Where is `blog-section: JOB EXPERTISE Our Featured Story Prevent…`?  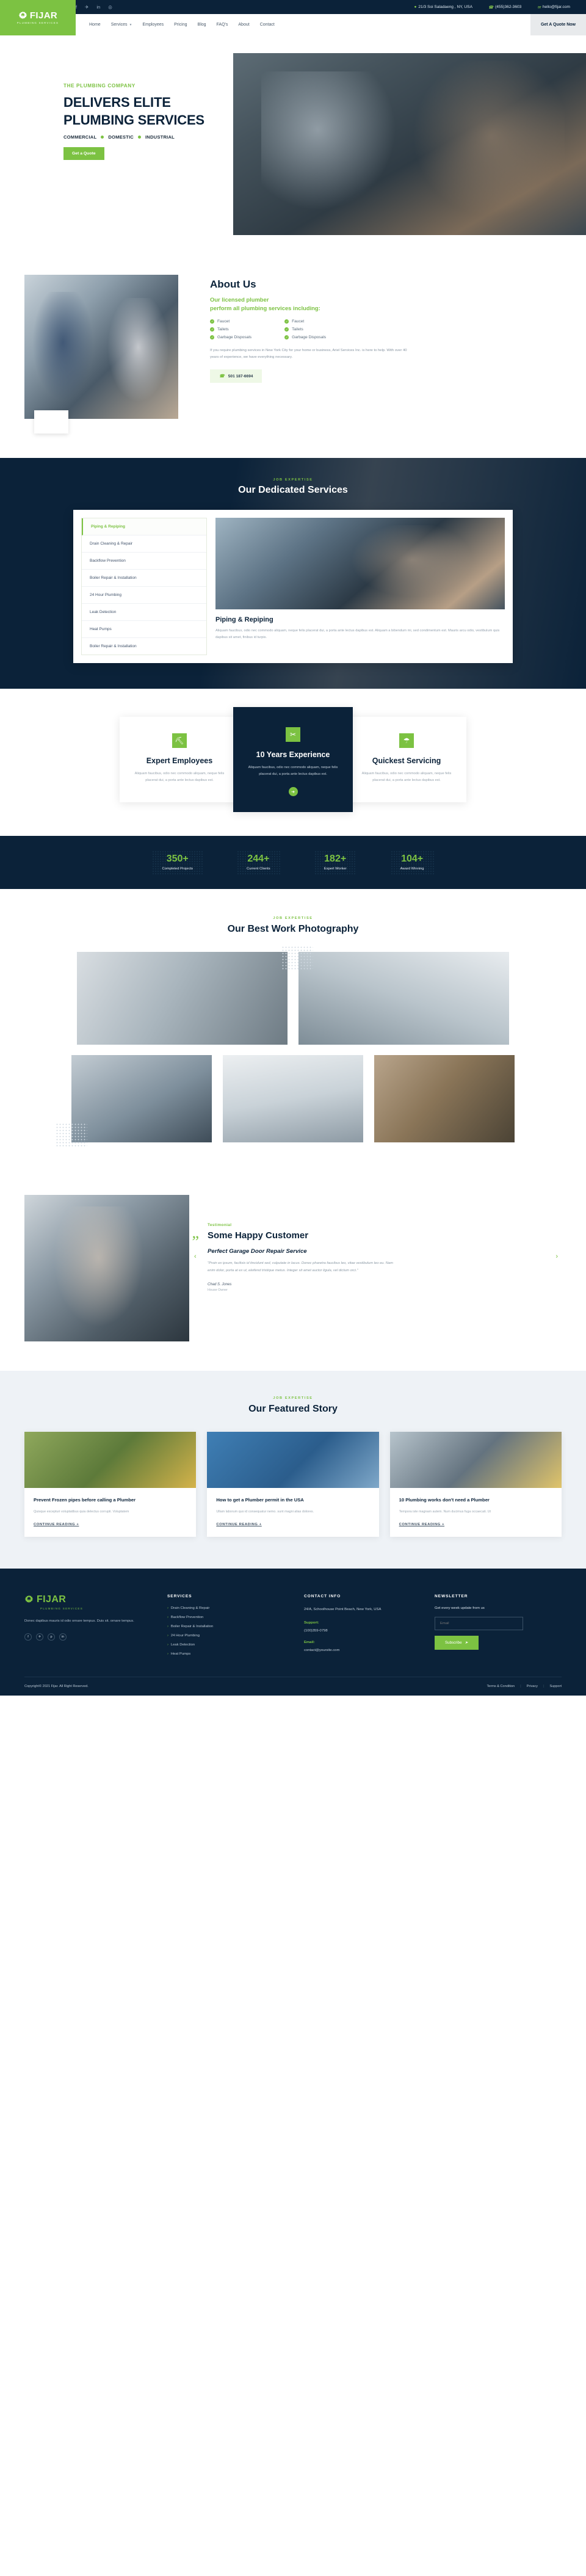 blog-section: JOB EXPERTISE Our Featured Story Prevent… is located at coordinates (293, 1470).